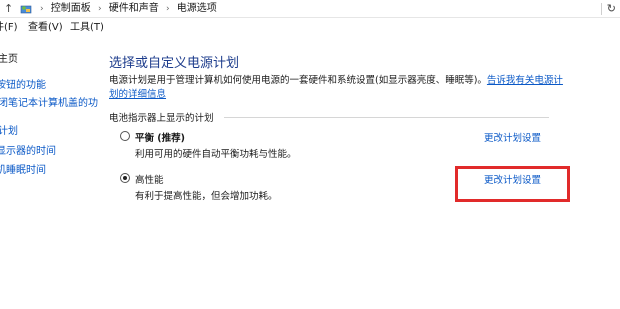 This screenshot has height=309, width=620. What do you see at coordinates (23, 83) in the screenshot?
I see `nav-button-function: 按钮的功能` at bounding box center [23, 83].